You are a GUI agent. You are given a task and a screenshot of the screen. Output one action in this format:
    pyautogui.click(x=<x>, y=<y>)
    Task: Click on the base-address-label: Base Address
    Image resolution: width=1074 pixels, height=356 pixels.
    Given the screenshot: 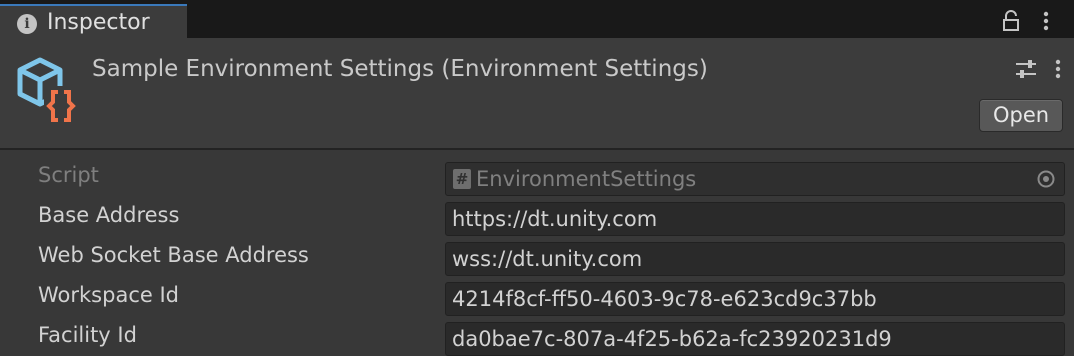 What is the action you would take?
    pyautogui.click(x=109, y=215)
    